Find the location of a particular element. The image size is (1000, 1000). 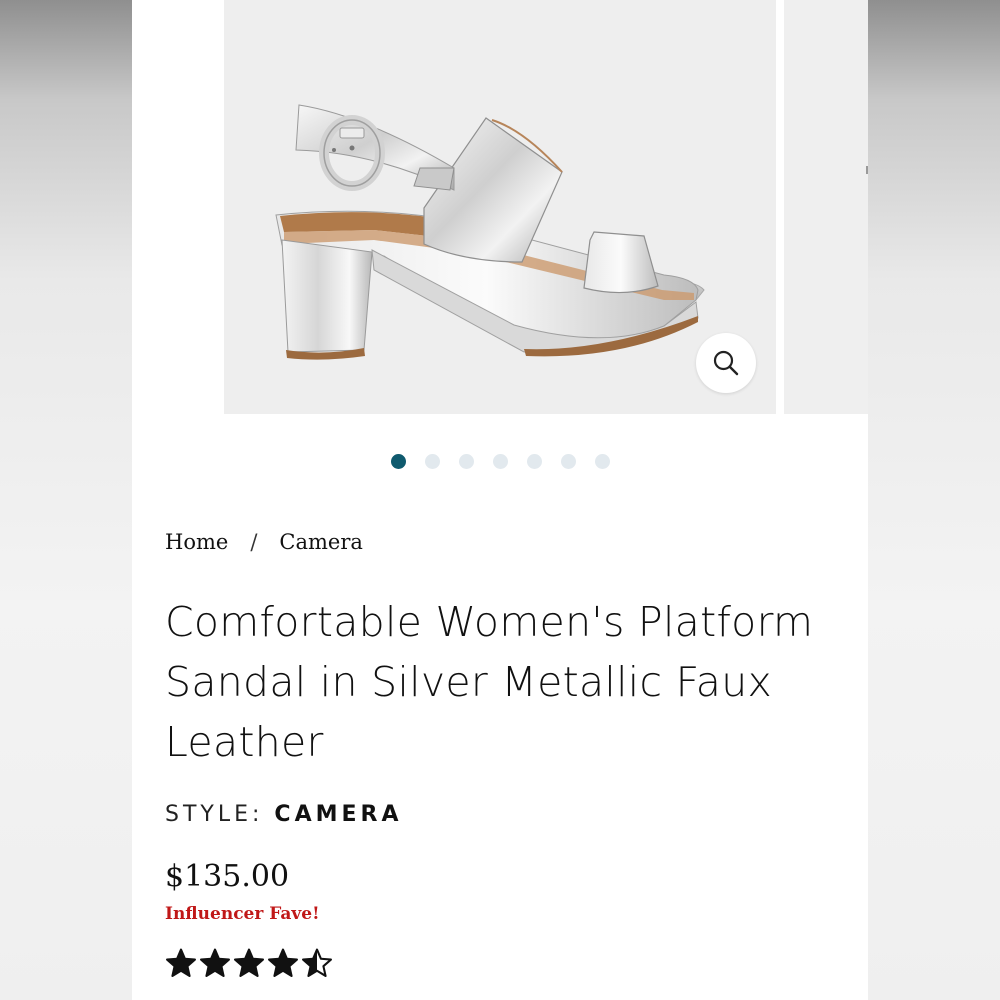

rating-stars is located at coordinates (505, 963).